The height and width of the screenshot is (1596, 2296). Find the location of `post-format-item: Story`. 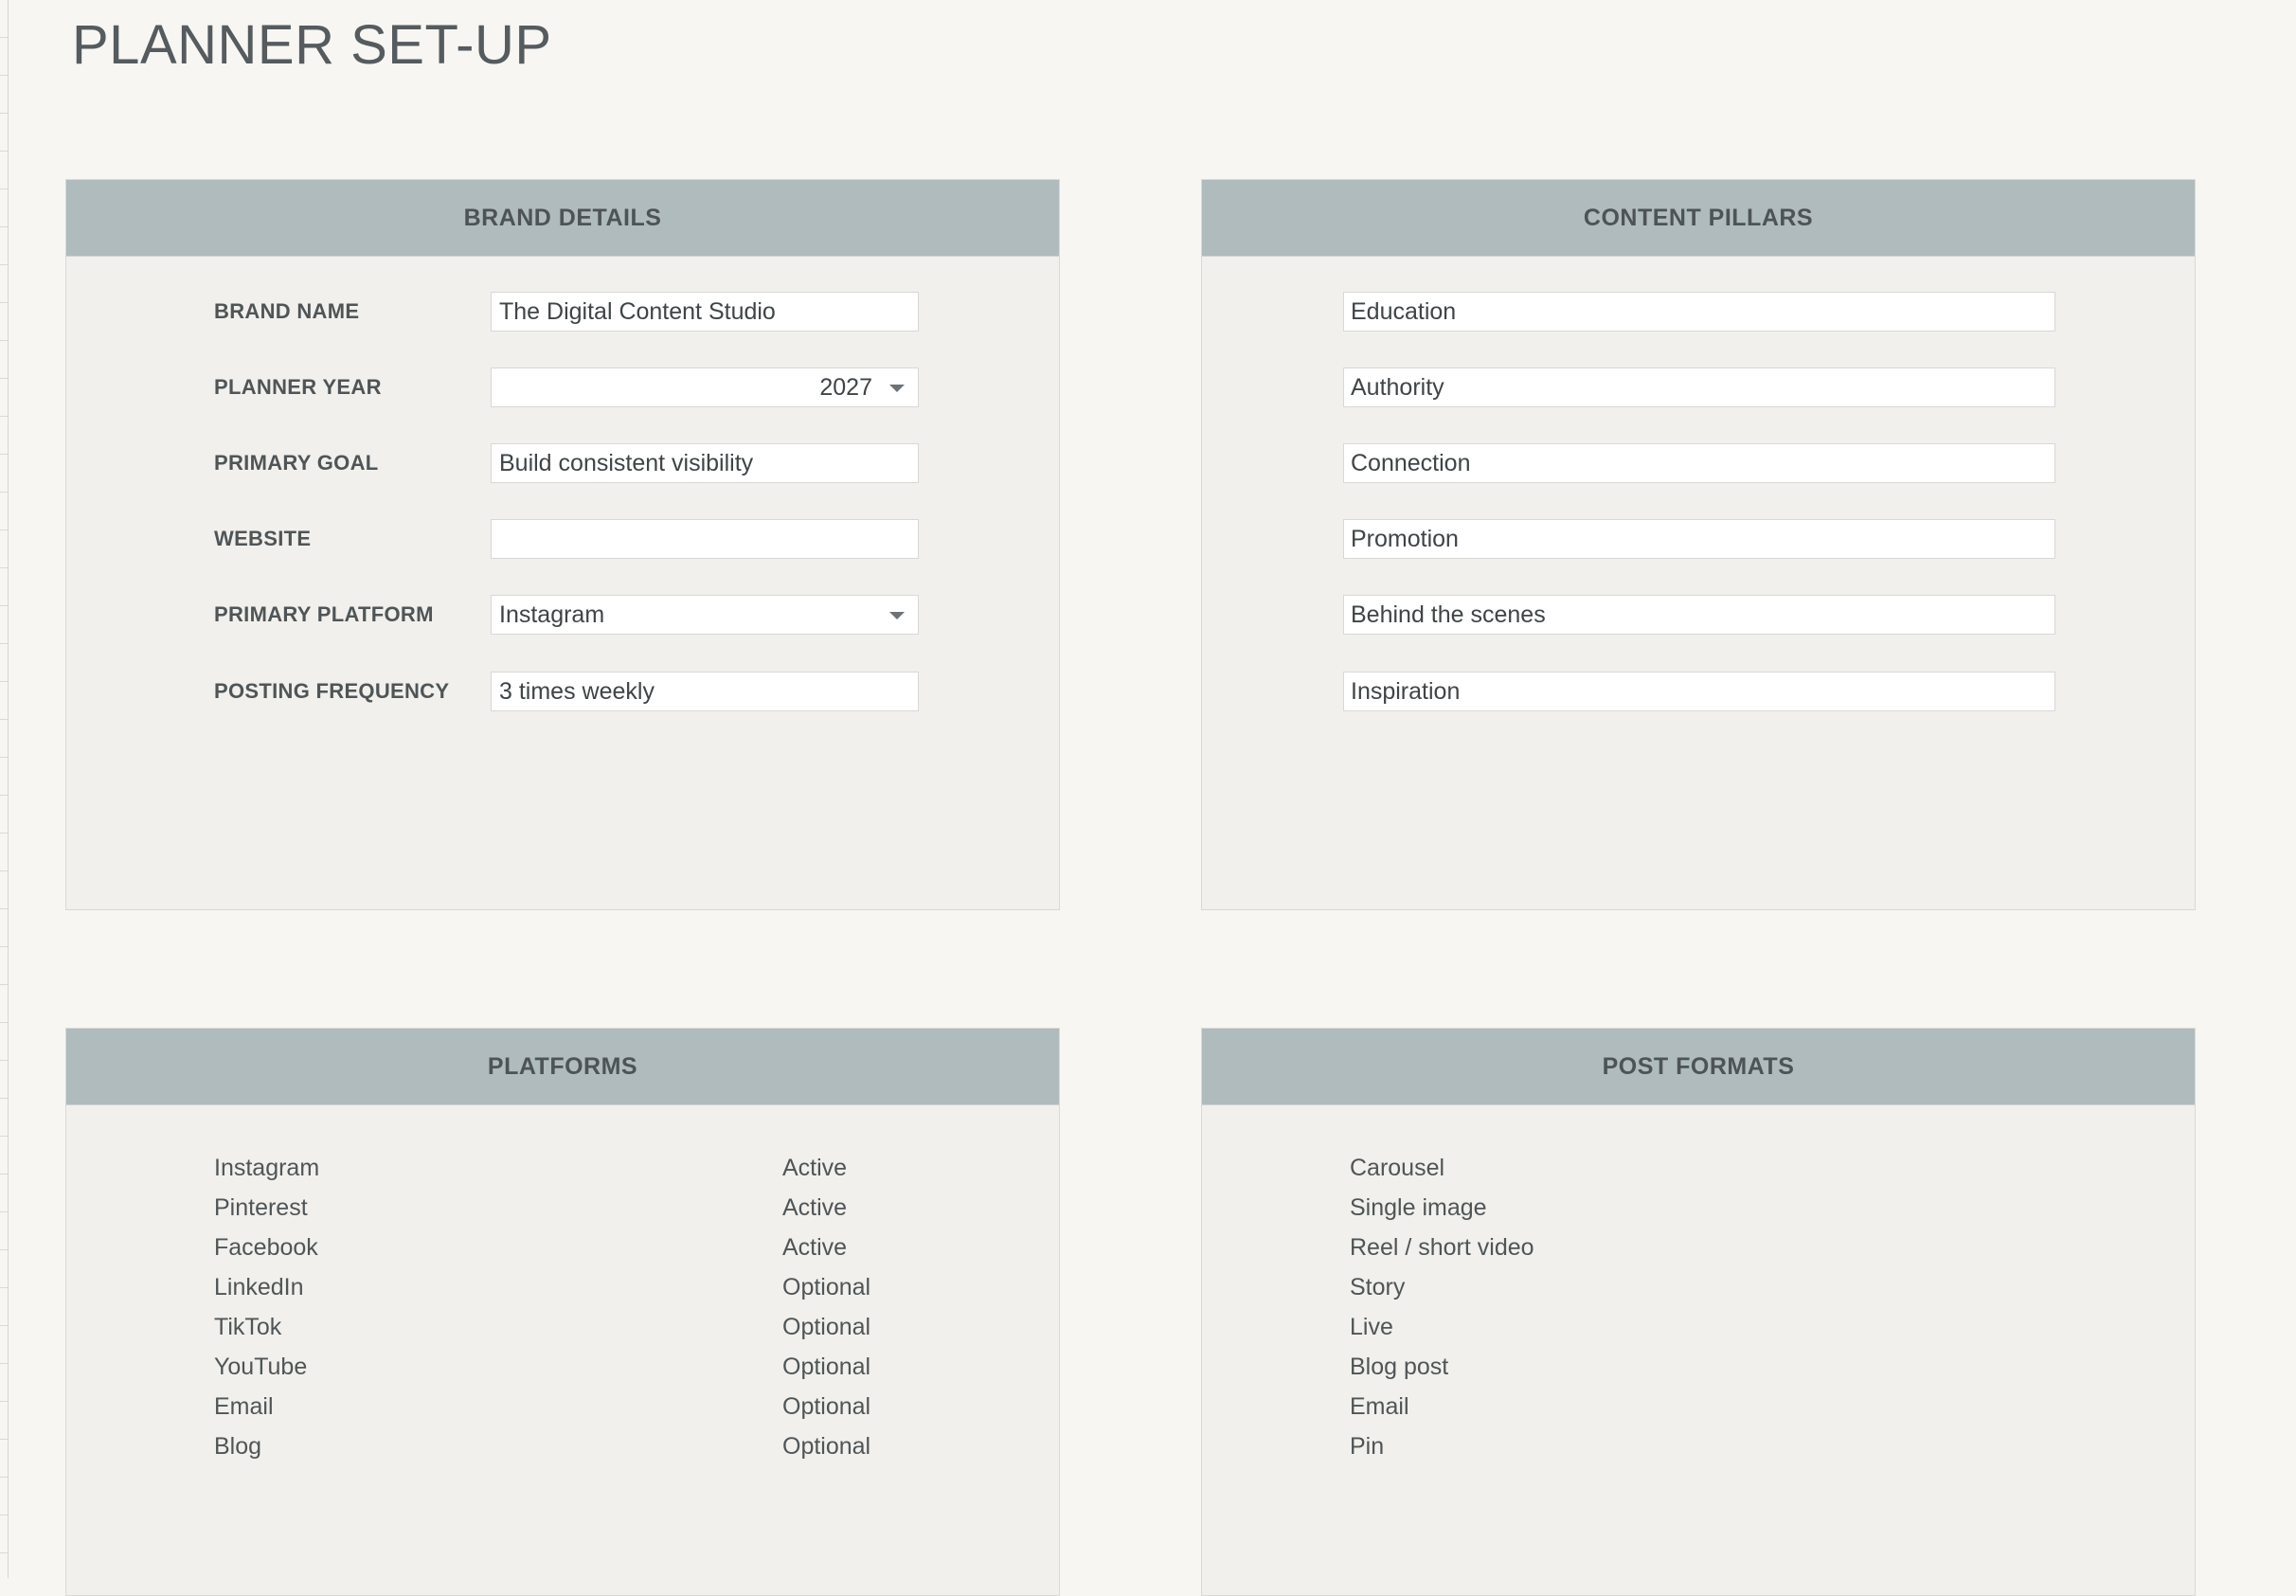

post-format-item: Story is located at coordinates (1377, 1287).